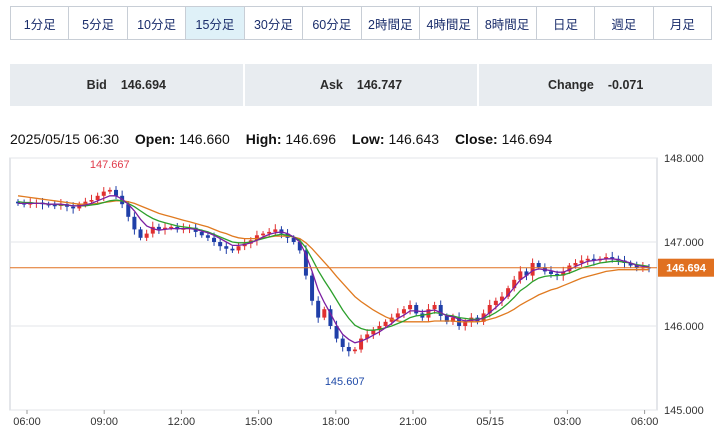 The width and height of the screenshot is (720, 432). I want to click on x-tick-label: 09:00, so click(104, 422).